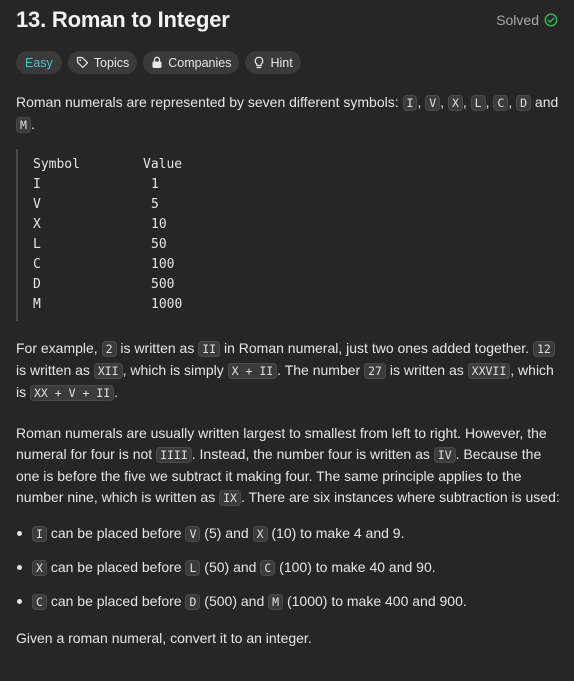 Image resolution: width=574 pixels, height=681 pixels. What do you see at coordinates (200, 62) in the screenshot?
I see `companies-label: Companies` at bounding box center [200, 62].